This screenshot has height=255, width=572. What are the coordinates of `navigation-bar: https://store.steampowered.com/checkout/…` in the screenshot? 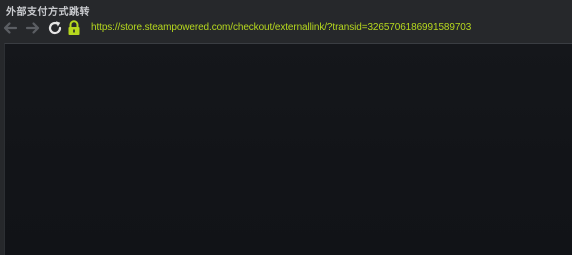 It's located at (286, 29).